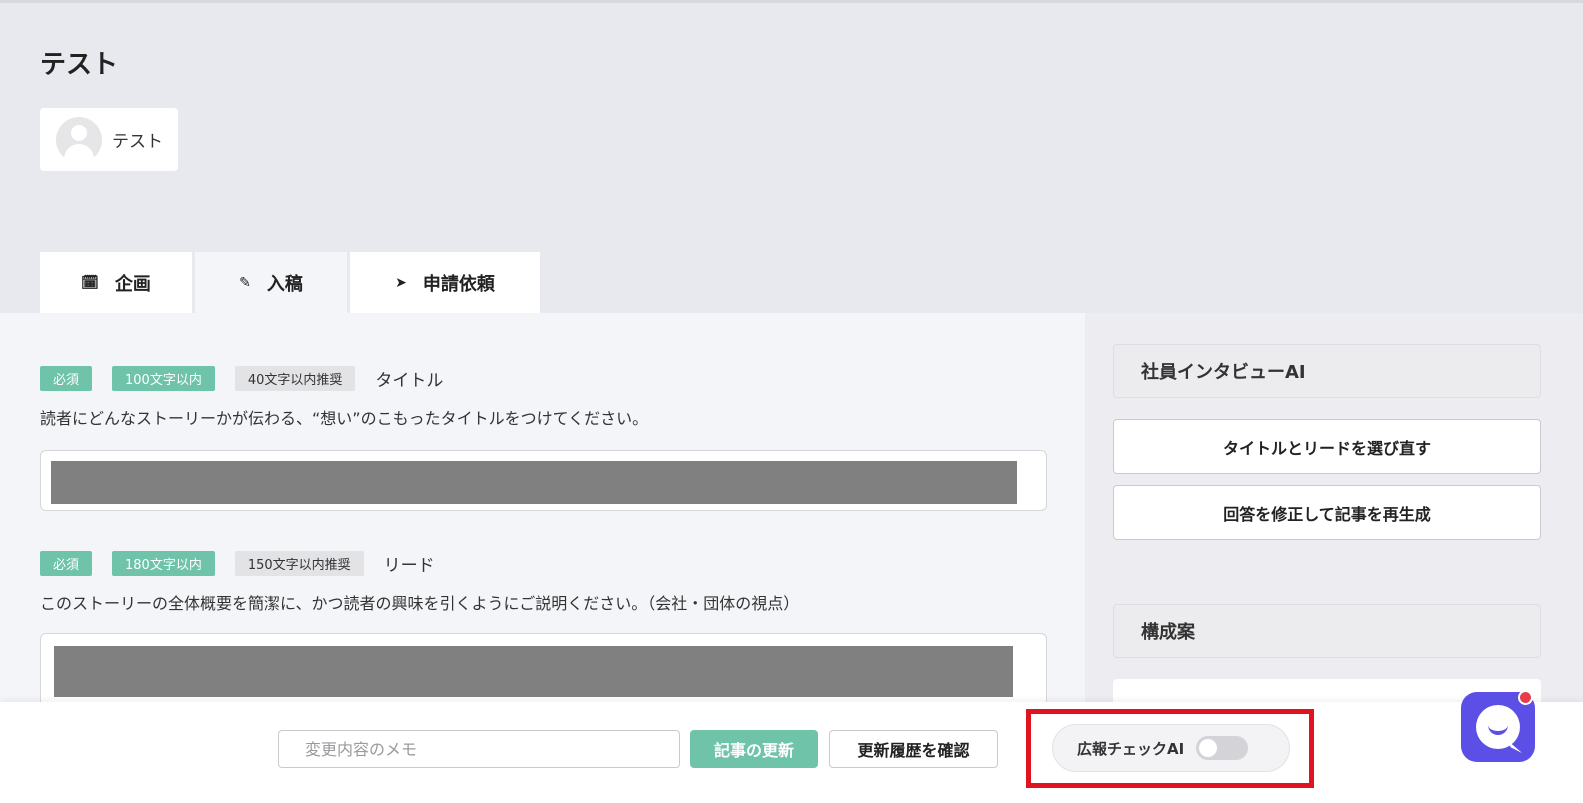 The width and height of the screenshot is (1583, 803). Describe the element at coordinates (90, 282) in the screenshot. I see `calendar-icon: 🗓` at that location.